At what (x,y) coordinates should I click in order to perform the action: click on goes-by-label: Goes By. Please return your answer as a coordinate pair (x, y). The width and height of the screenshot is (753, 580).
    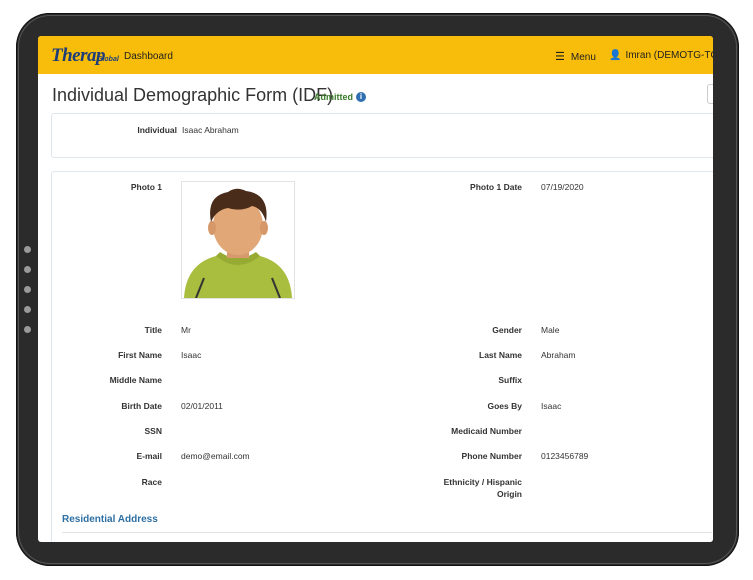
    Looking at the image, I should click on (505, 406).